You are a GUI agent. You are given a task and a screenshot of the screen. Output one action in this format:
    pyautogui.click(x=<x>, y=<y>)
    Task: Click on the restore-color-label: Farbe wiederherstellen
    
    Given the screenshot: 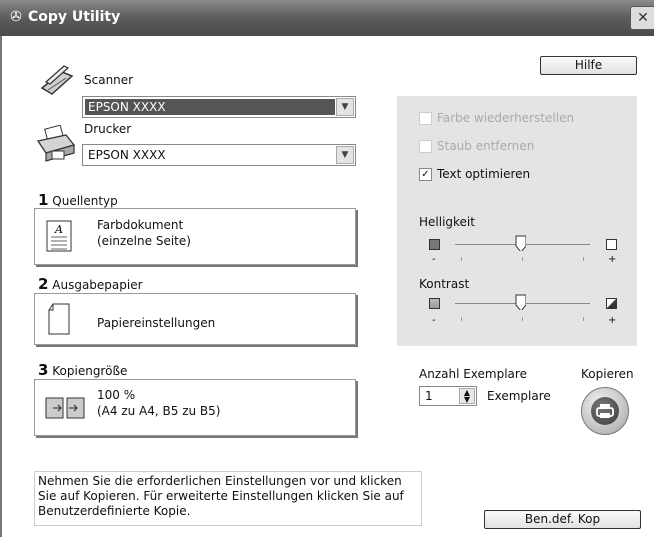 What is the action you would take?
    pyautogui.click(x=506, y=118)
    